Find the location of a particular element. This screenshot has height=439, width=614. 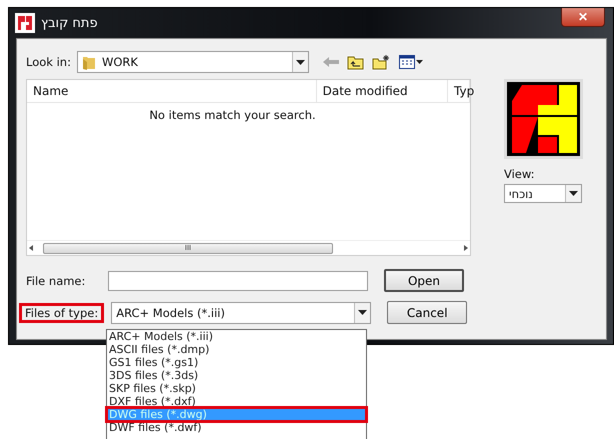

cancel-button: Cancel is located at coordinates (427, 312).